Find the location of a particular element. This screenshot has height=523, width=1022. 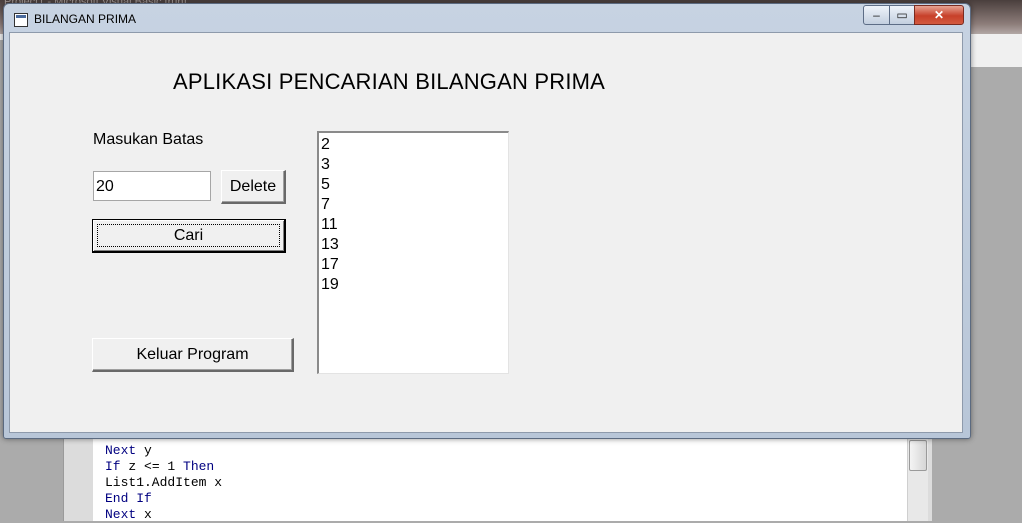

page-title: APLIKASI PENCARIAN BILANGAN PRIMA is located at coordinates (389, 81).